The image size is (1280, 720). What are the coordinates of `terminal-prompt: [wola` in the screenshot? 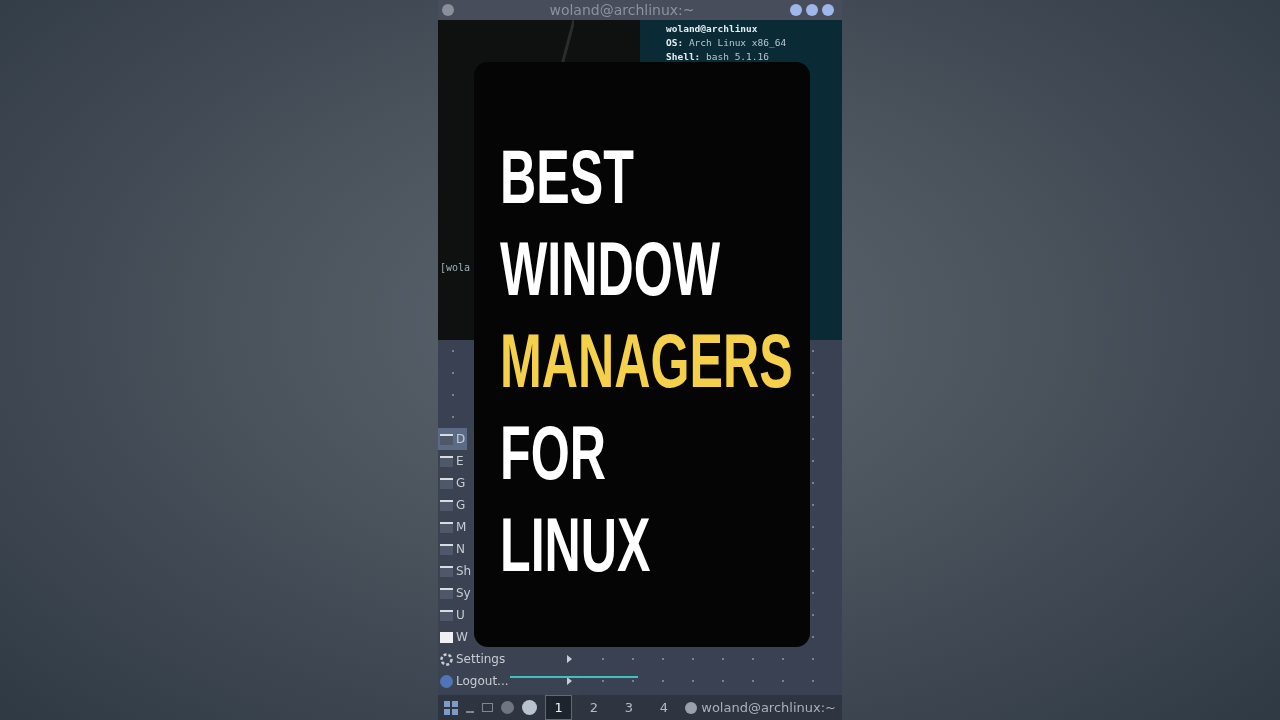 It's located at (455, 268).